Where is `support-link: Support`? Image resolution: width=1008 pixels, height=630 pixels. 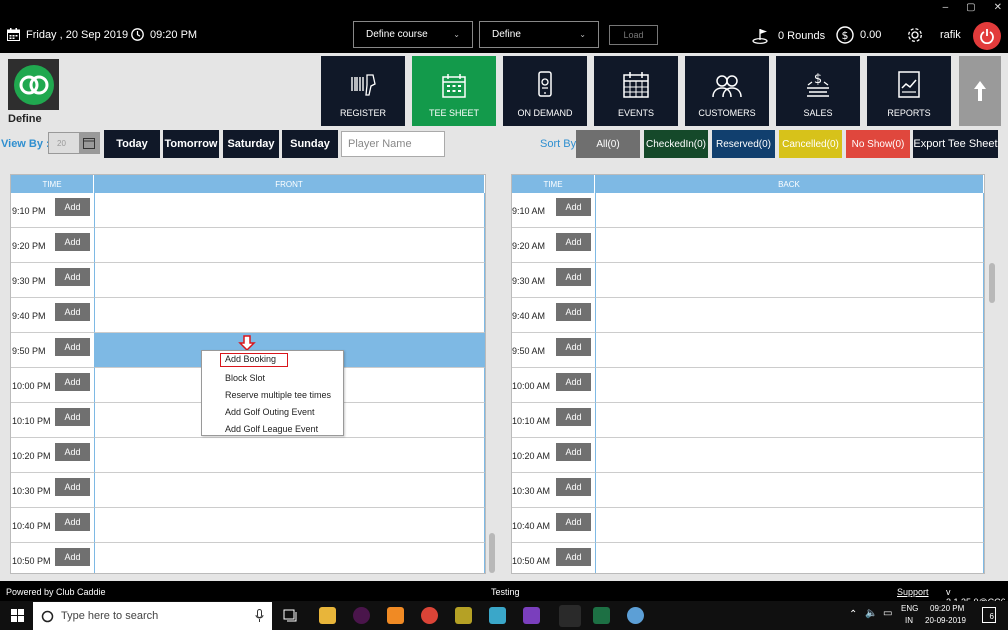
support-link: Support is located at coordinates (913, 592).